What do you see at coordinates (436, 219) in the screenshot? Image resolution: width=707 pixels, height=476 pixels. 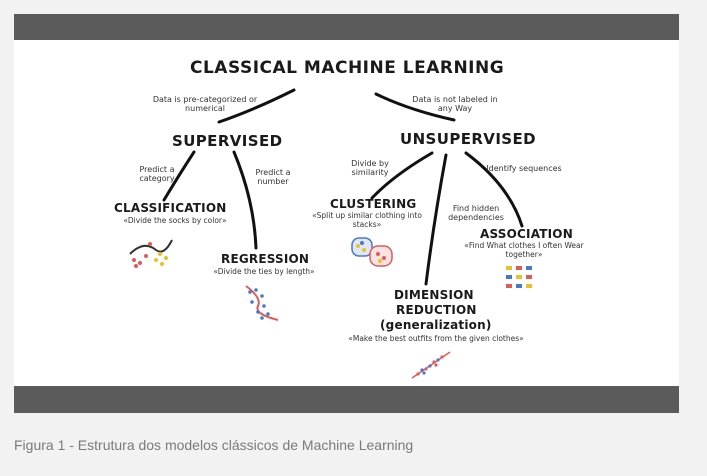 I see `line-to-dimension` at bounding box center [436, 219].